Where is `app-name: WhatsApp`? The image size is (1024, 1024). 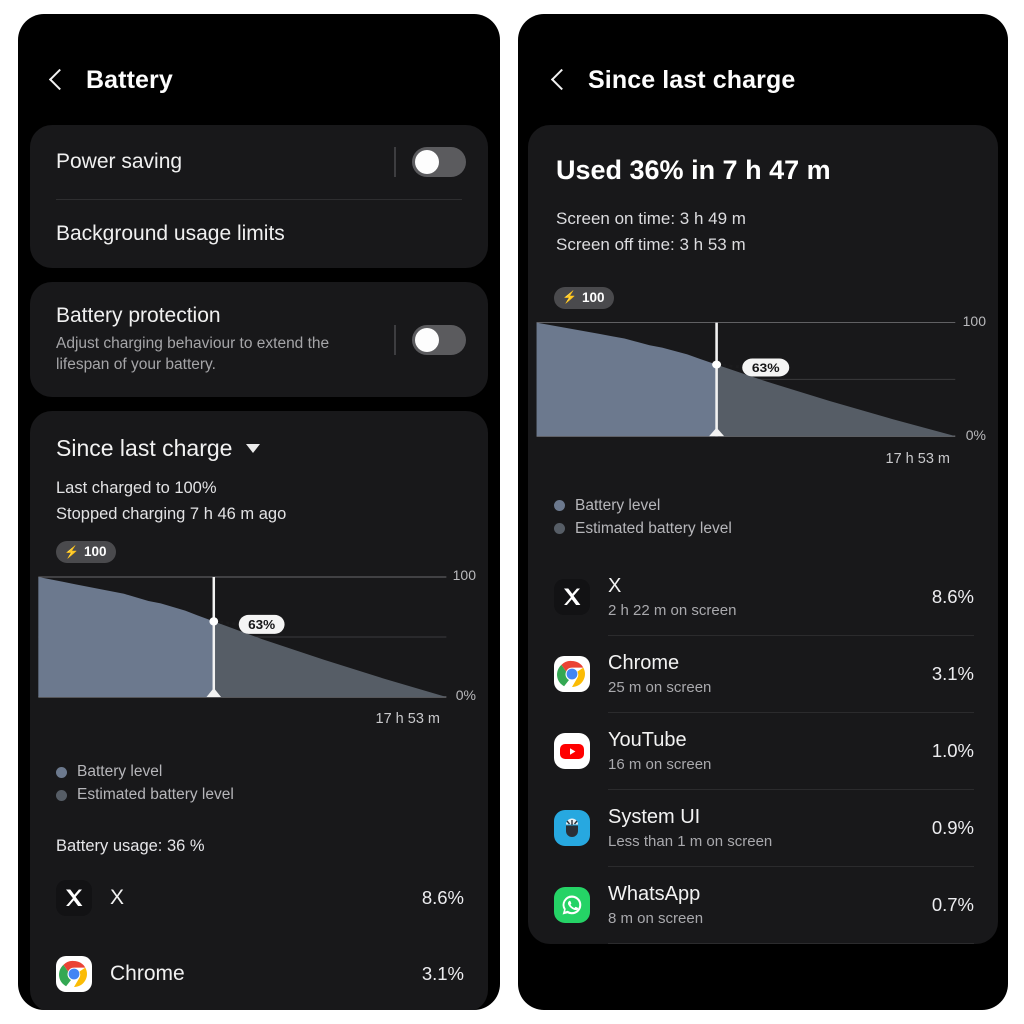 app-name: WhatsApp is located at coordinates (654, 893).